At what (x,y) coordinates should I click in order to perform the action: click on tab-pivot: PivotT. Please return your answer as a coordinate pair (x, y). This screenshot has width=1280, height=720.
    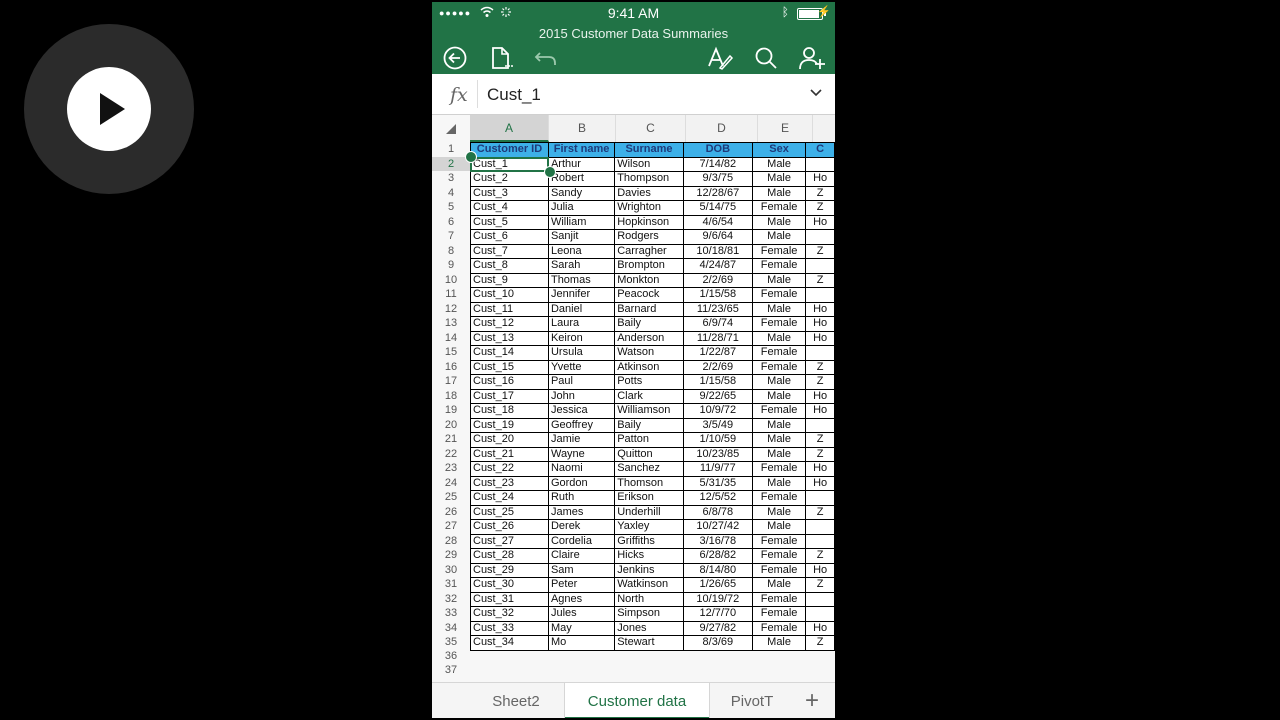
    Looking at the image, I should click on (752, 700).